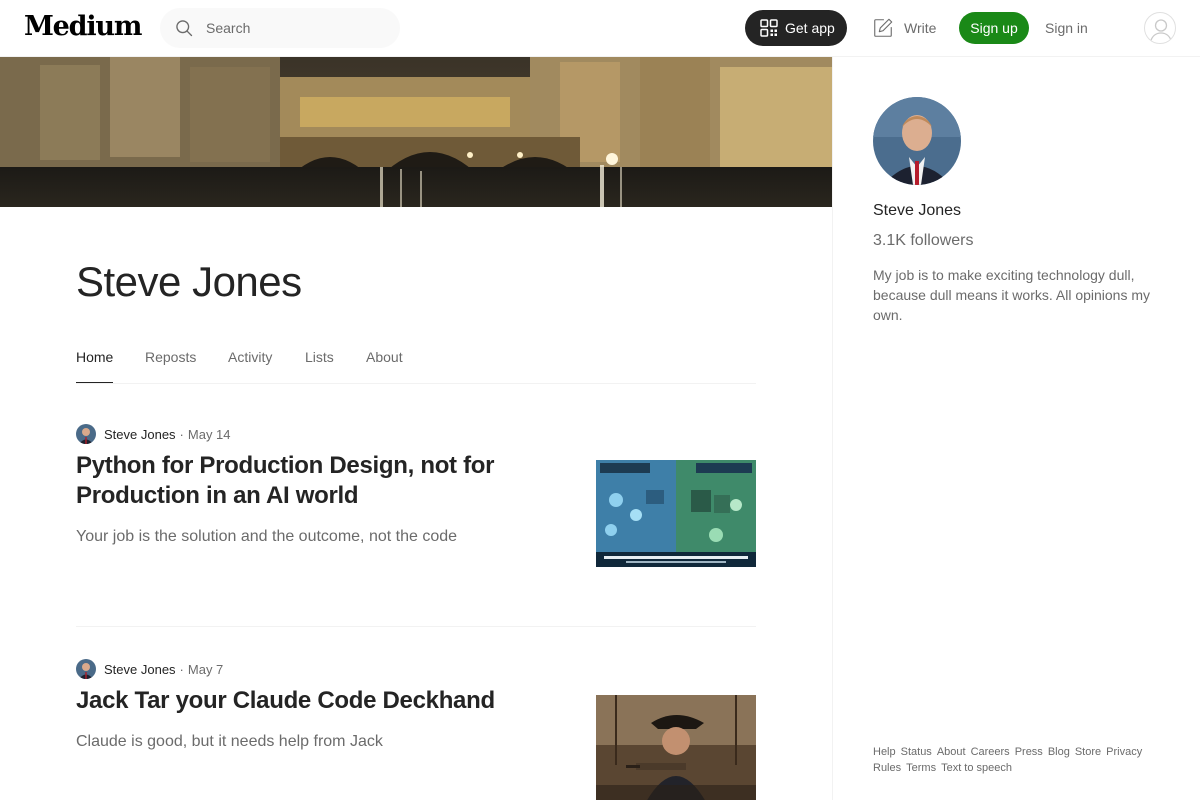 Image resolution: width=1200 pixels, height=800 pixels. I want to click on followers-count: 3.1K followers, so click(923, 241).